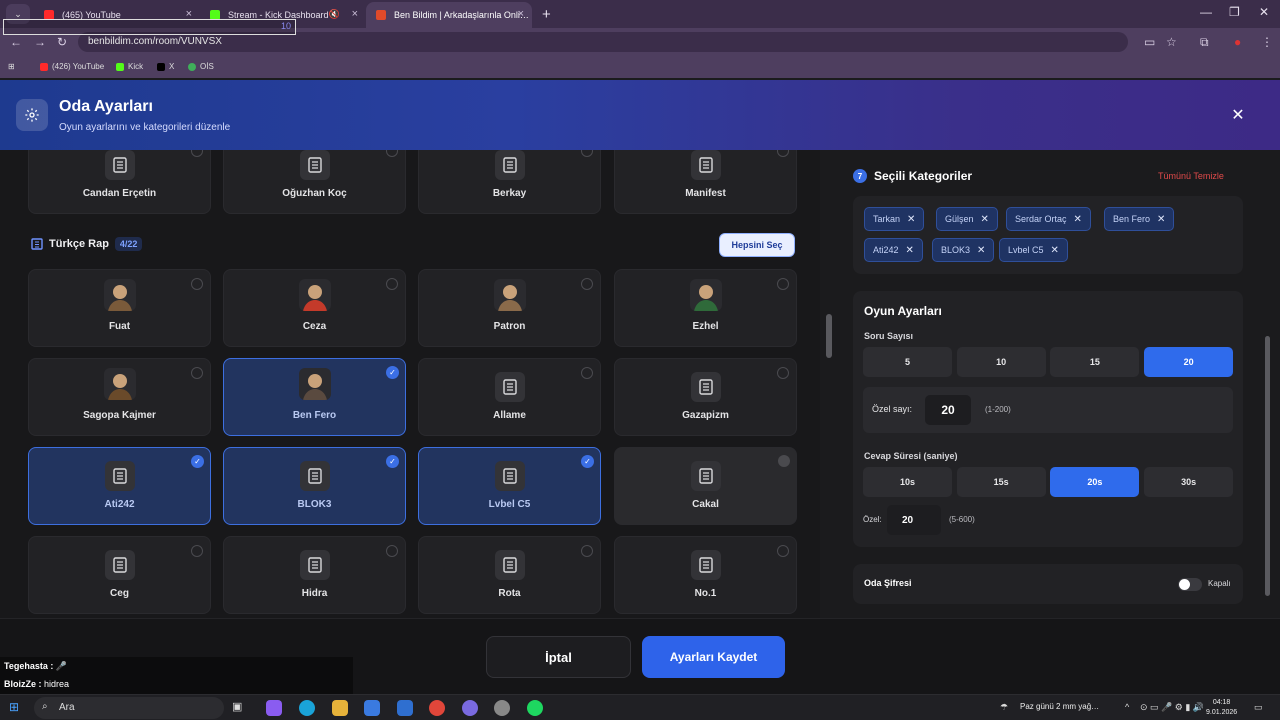 The height and width of the screenshot is (720, 1280). Describe the element at coordinates (129, 66) in the screenshot. I see `bookmark-kick: Kick` at that location.